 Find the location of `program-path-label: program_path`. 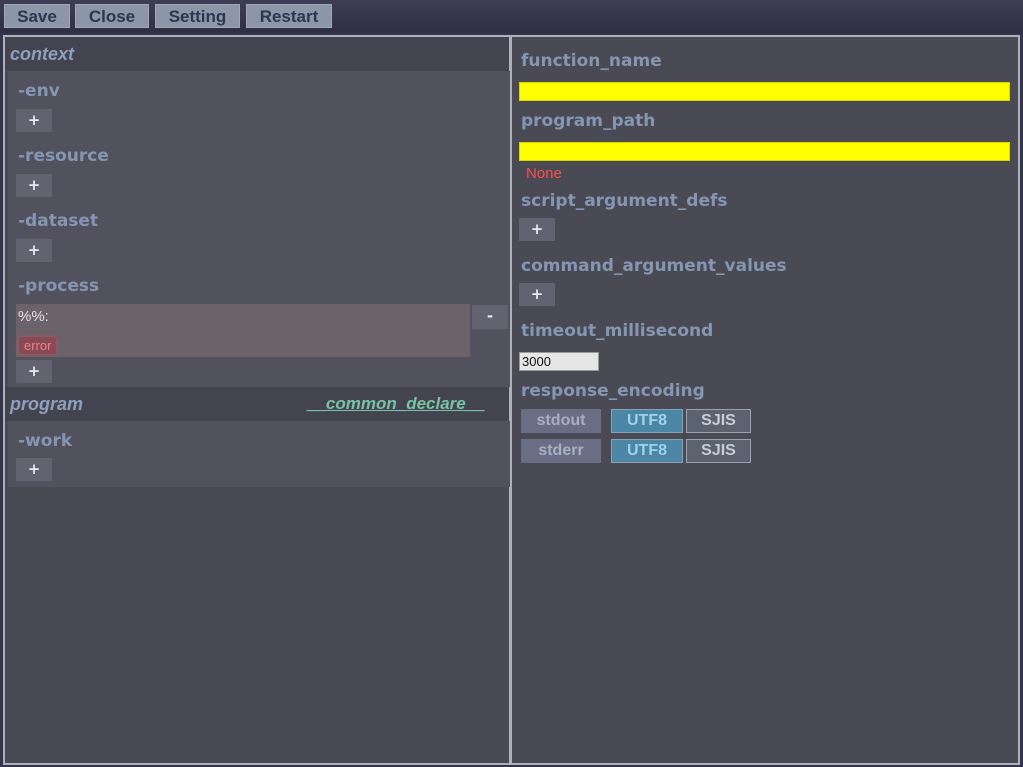

program-path-label: program_path is located at coordinates (588, 121).